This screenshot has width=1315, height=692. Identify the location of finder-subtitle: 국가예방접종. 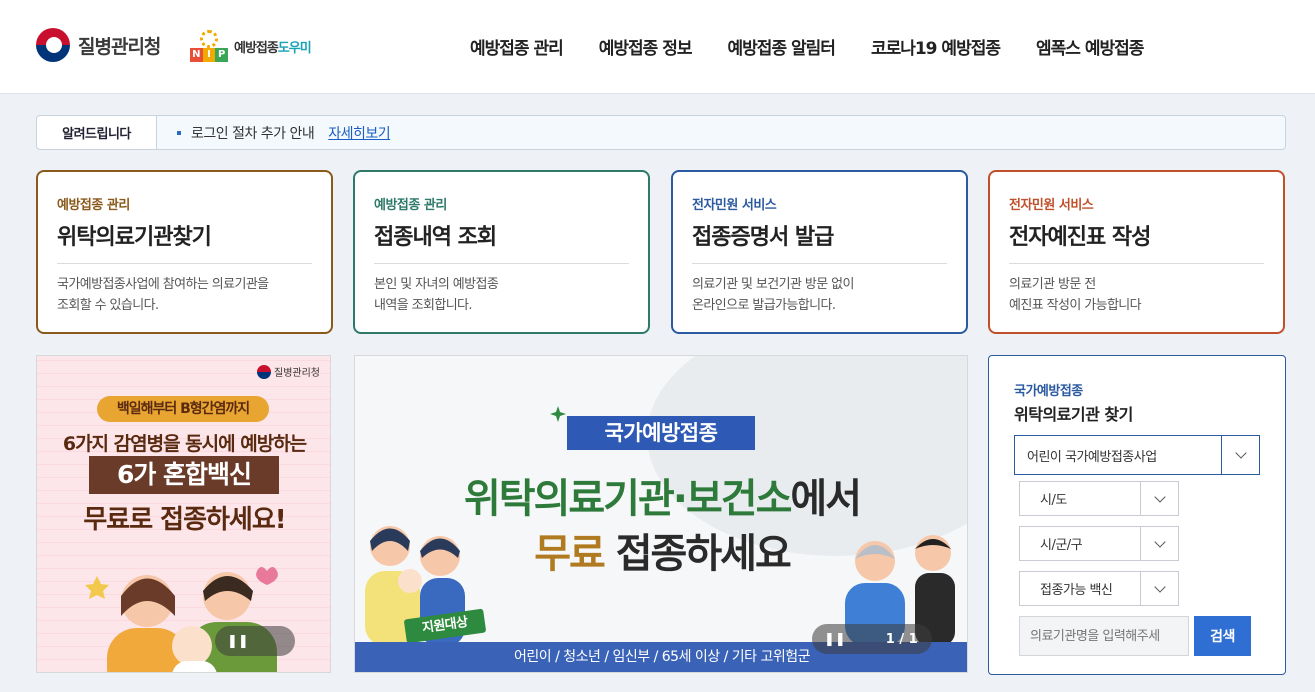
(1048, 391).